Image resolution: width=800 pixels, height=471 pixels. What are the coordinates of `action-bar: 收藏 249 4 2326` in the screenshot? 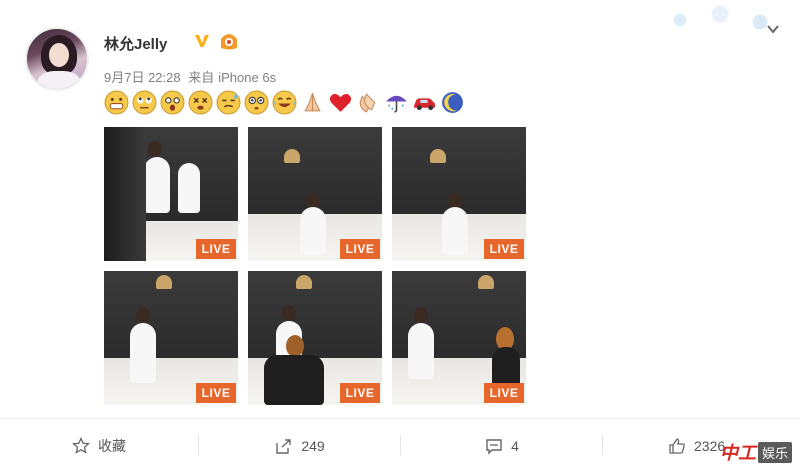 It's located at (400, 444).